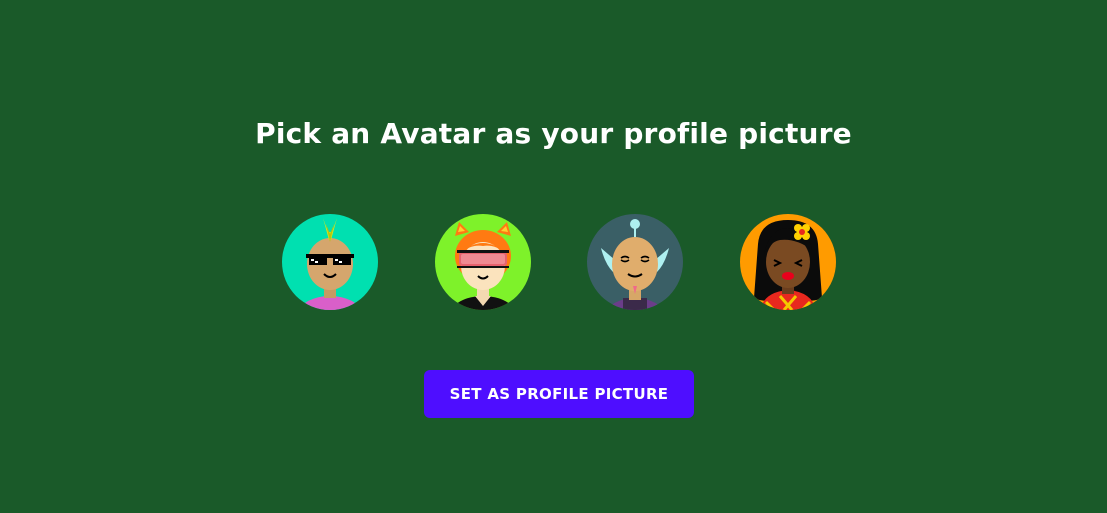  What do you see at coordinates (562, 262) in the screenshot?
I see `avatar-list` at bounding box center [562, 262].